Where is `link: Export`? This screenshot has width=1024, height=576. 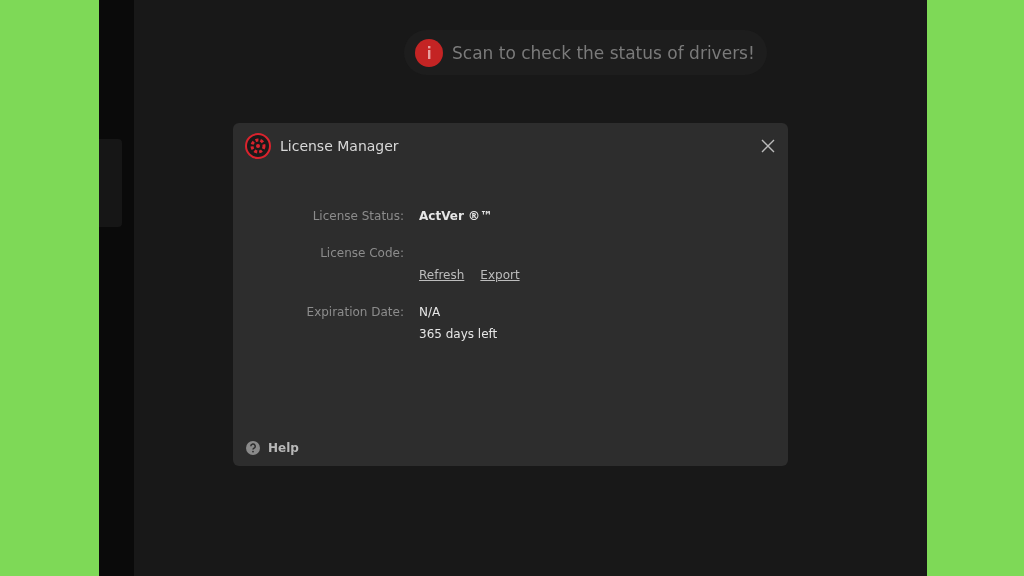 link: Export is located at coordinates (500, 275).